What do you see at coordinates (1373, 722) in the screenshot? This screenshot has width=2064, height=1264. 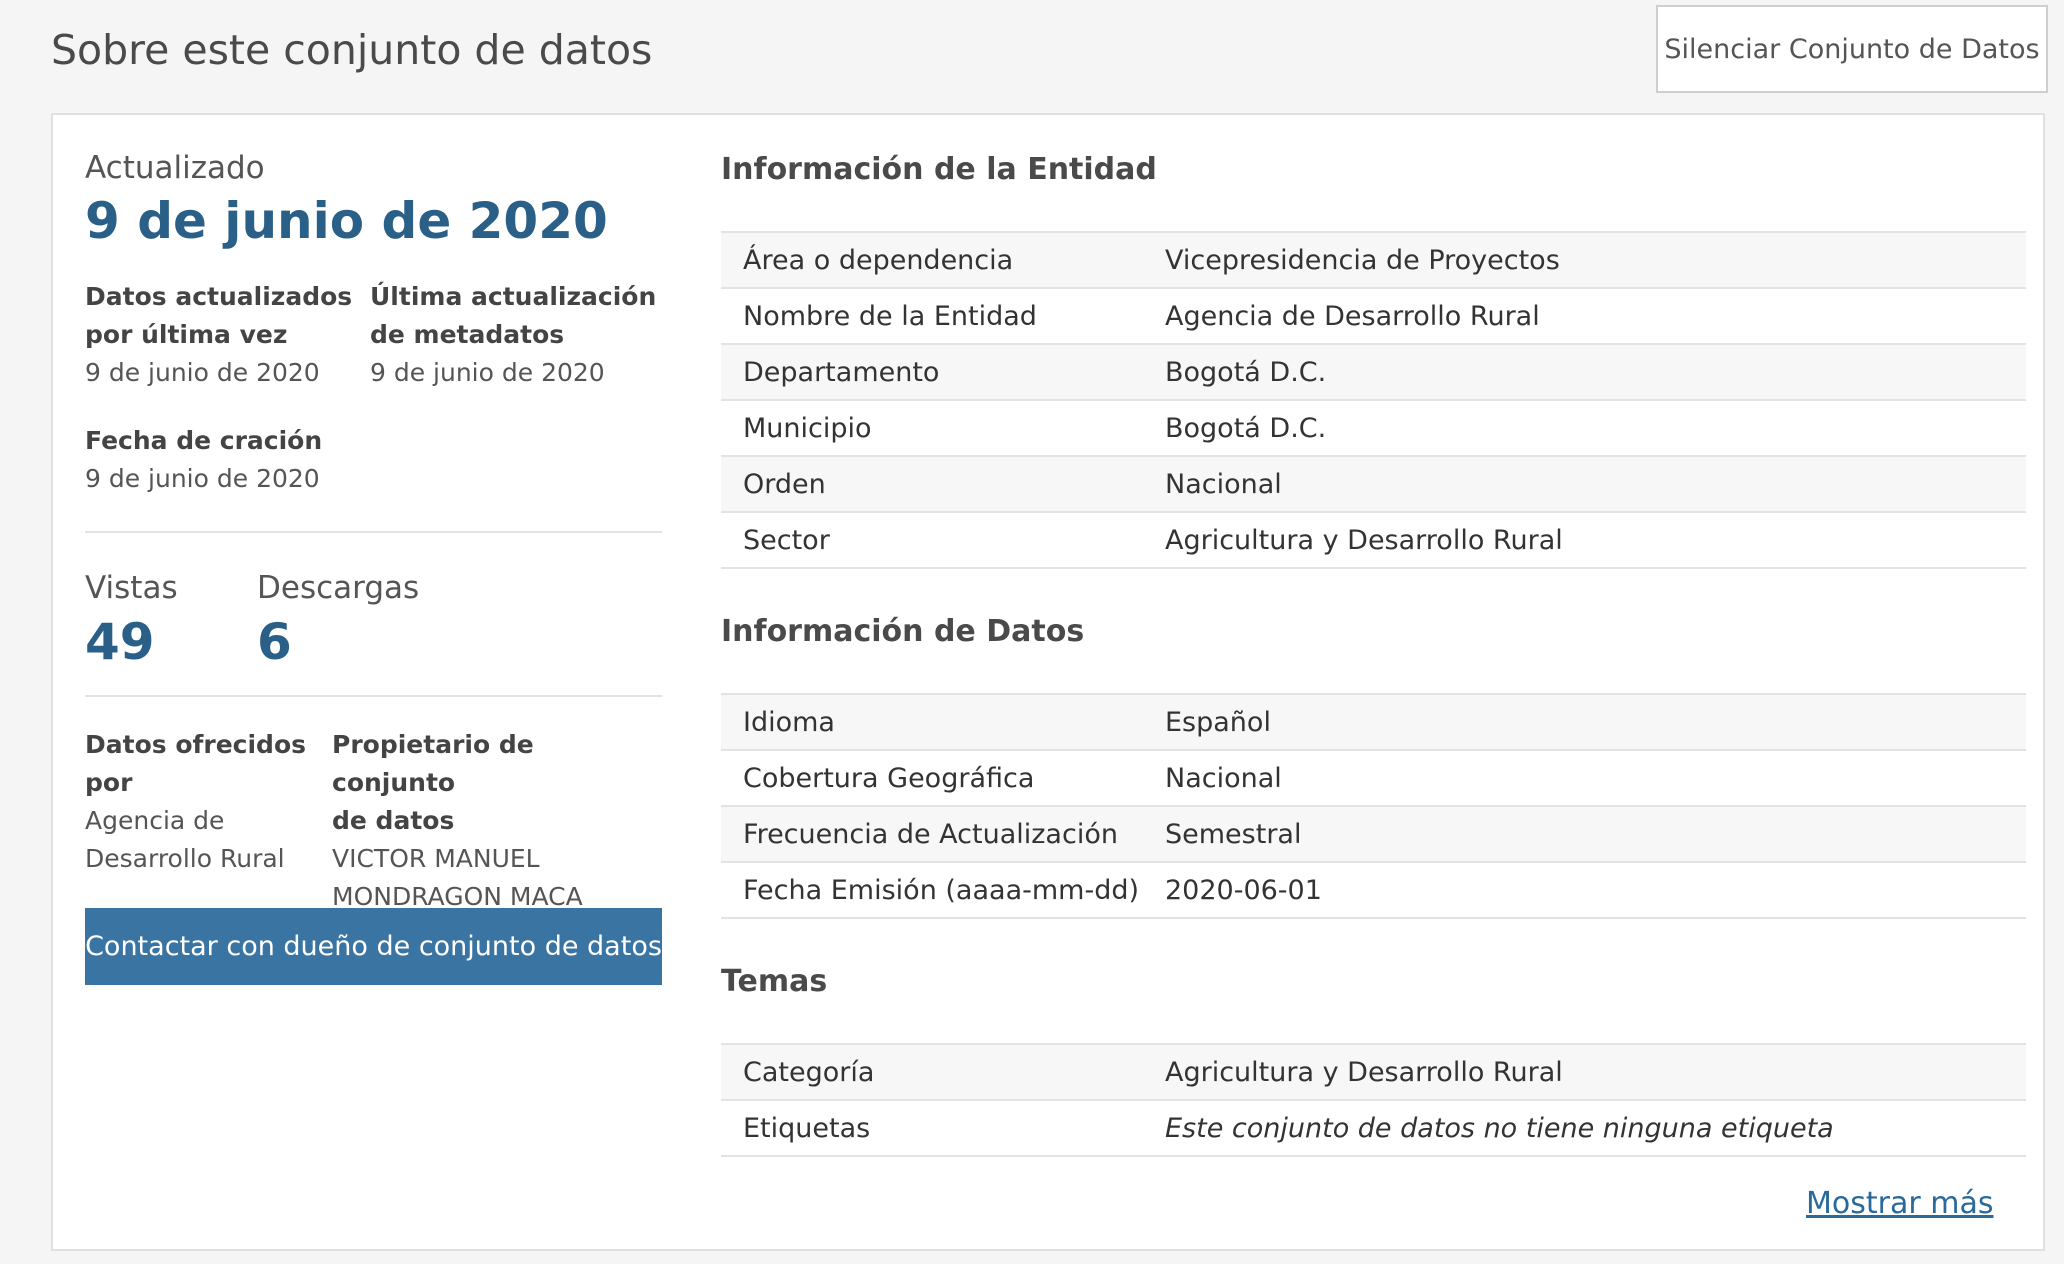 I see `table-row: Idioma Español` at bounding box center [1373, 722].